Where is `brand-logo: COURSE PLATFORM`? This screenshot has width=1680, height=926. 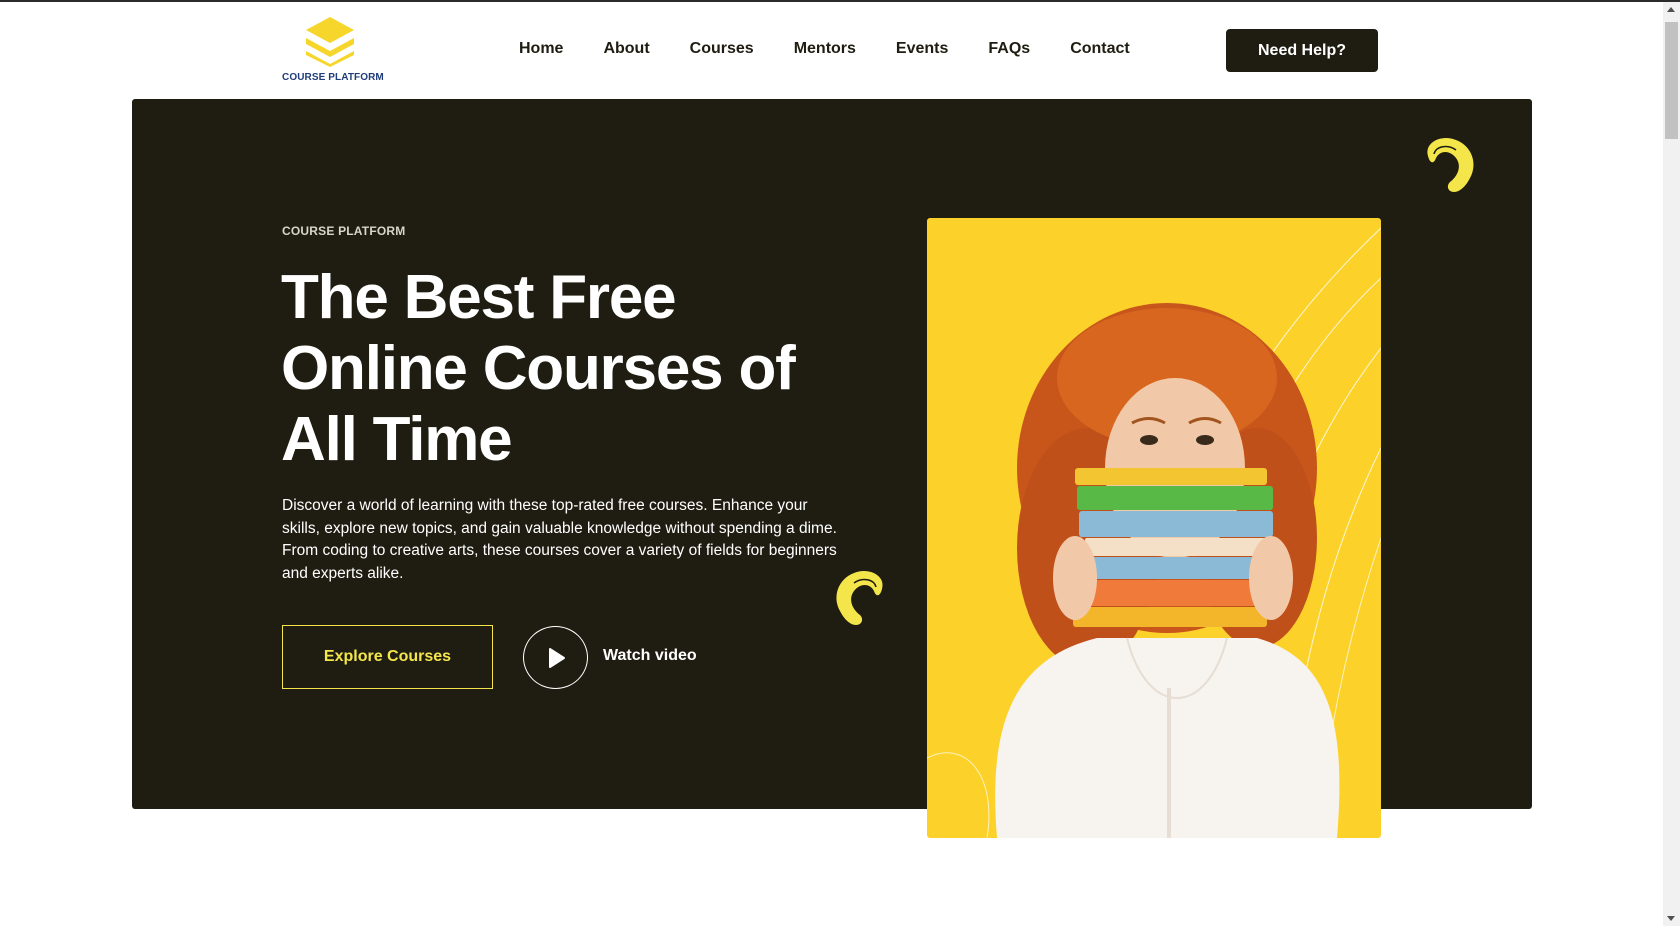
brand-logo: COURSE PLATFORM is located at coordinates (333, 51).